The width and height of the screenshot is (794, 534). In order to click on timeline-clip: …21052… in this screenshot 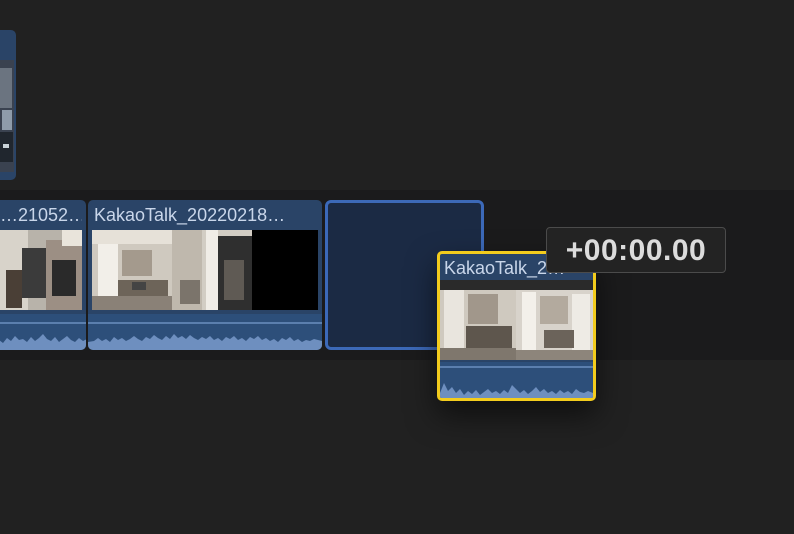, I will do `click(43, 275)`.